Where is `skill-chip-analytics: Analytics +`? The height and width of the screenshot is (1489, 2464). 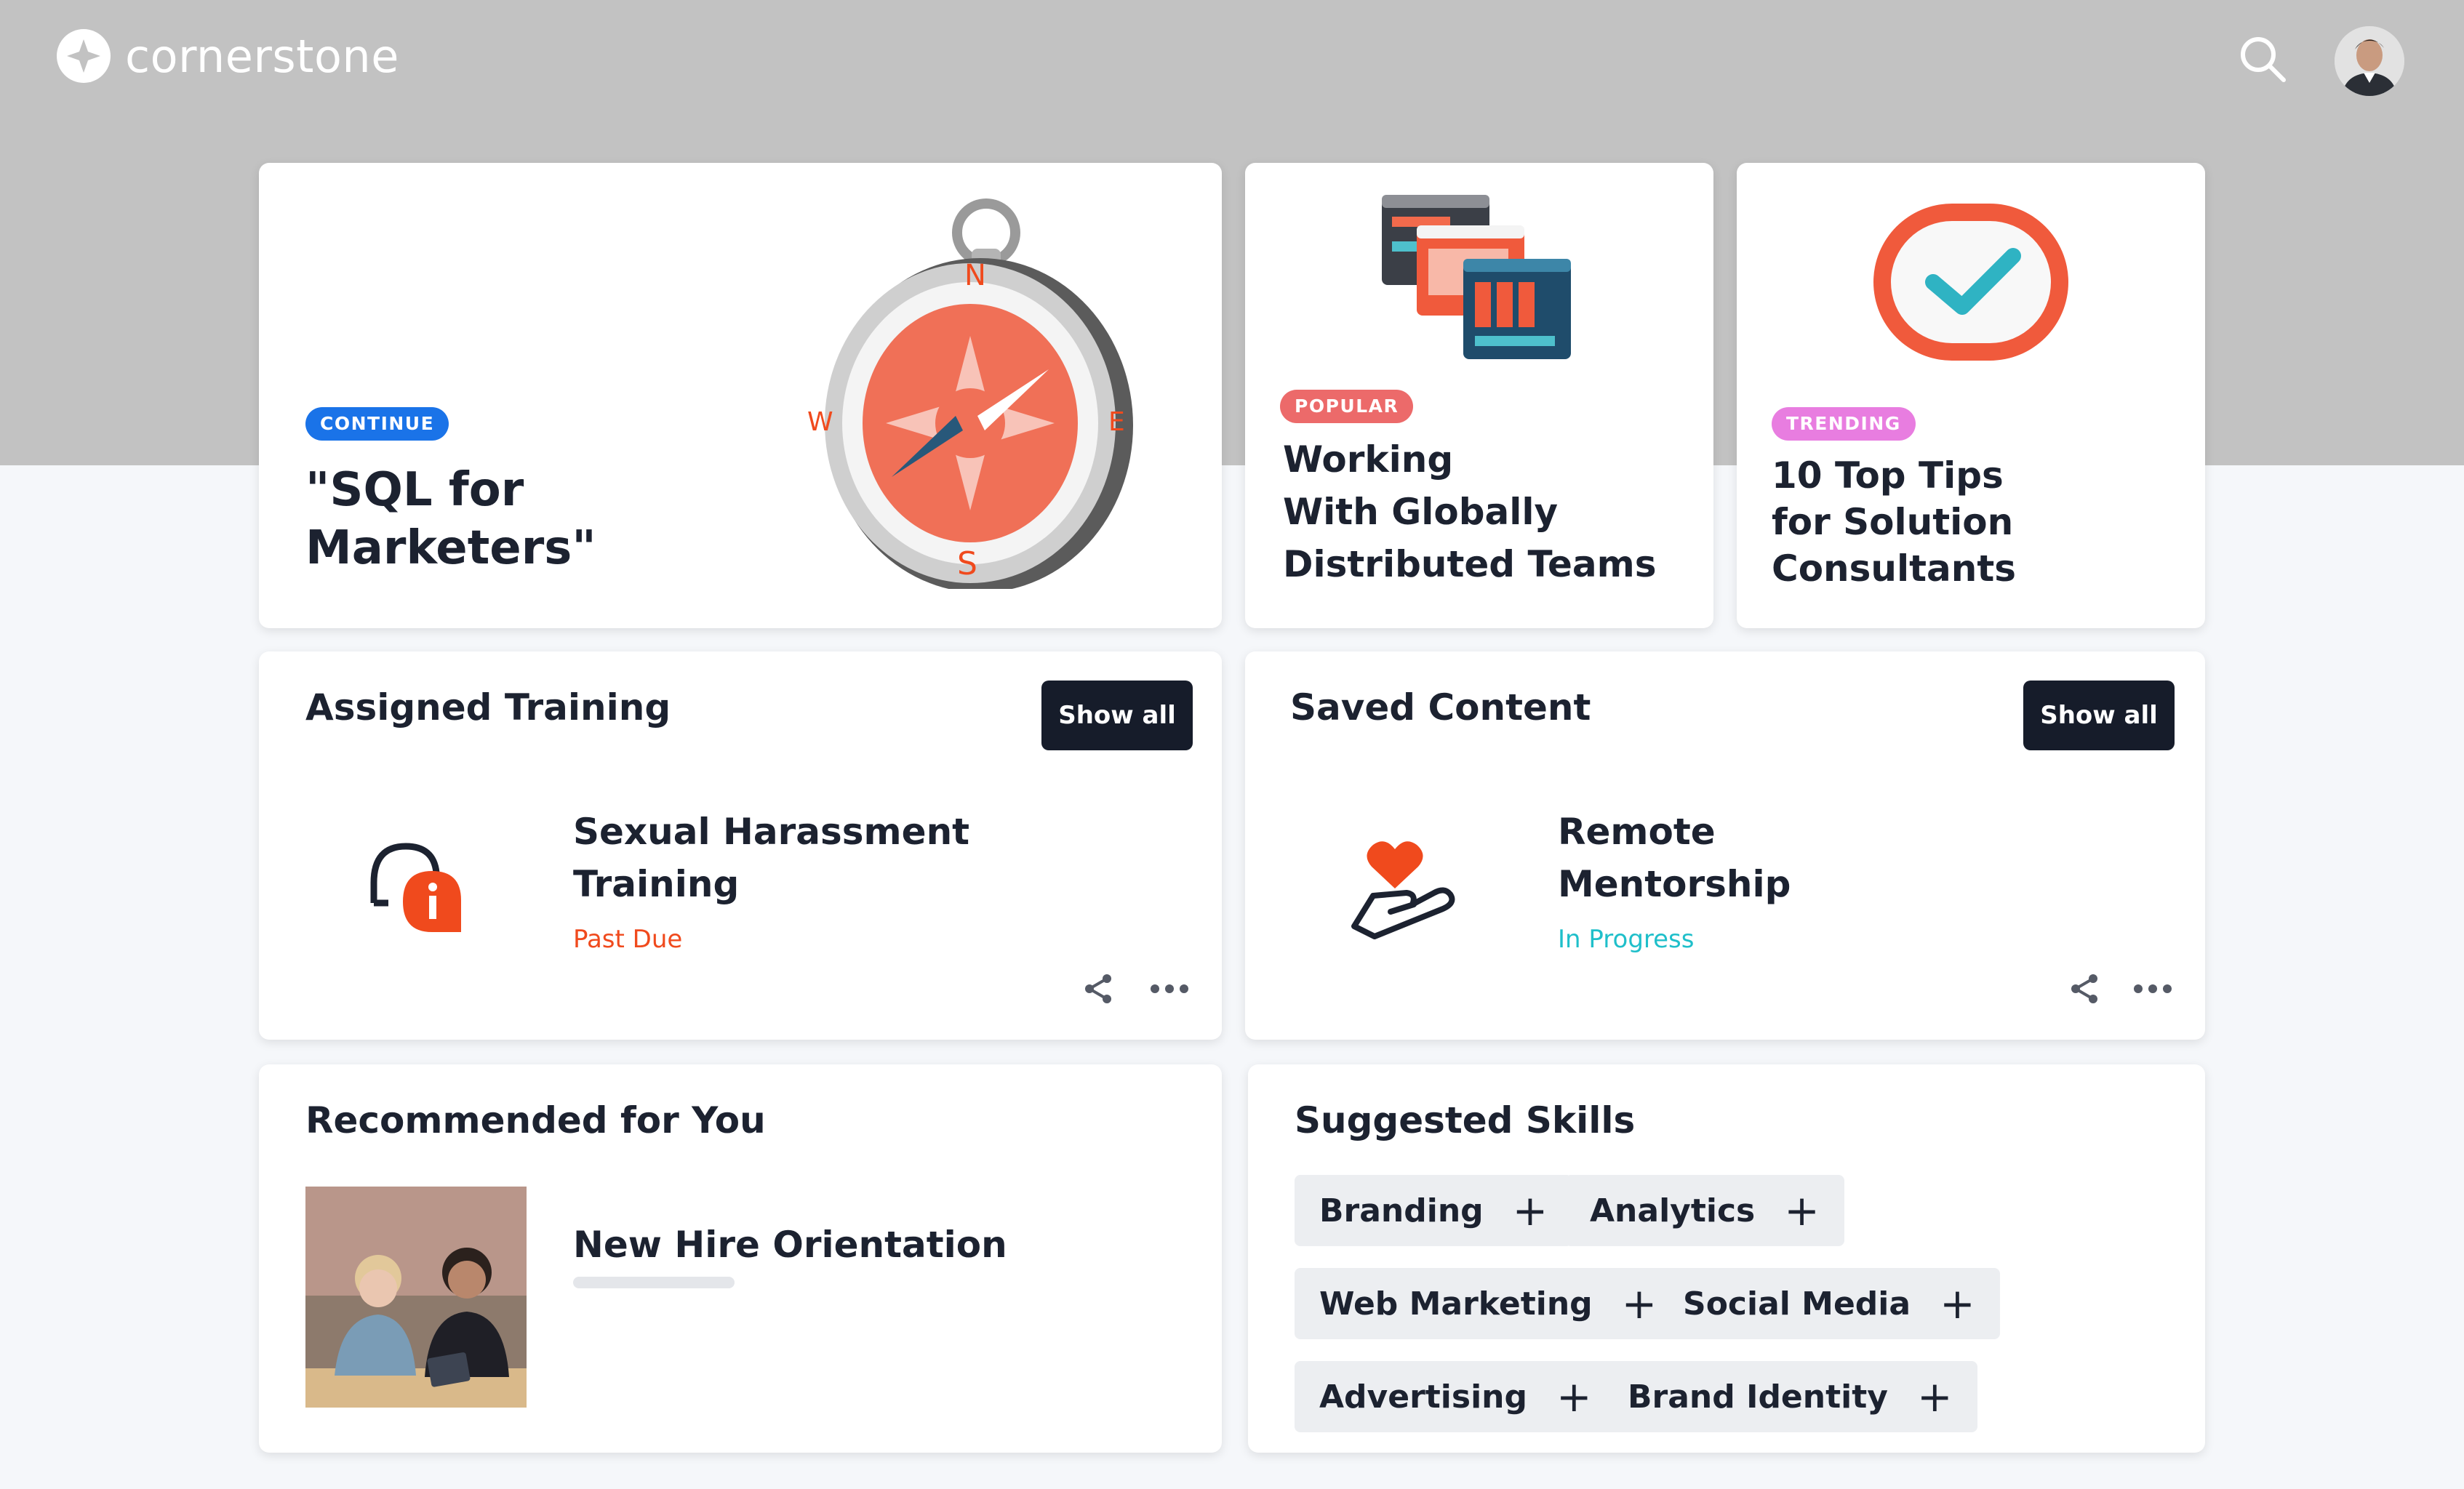
skill-chip-analytics: Analytics + is located at coordinates (1704, 1211).